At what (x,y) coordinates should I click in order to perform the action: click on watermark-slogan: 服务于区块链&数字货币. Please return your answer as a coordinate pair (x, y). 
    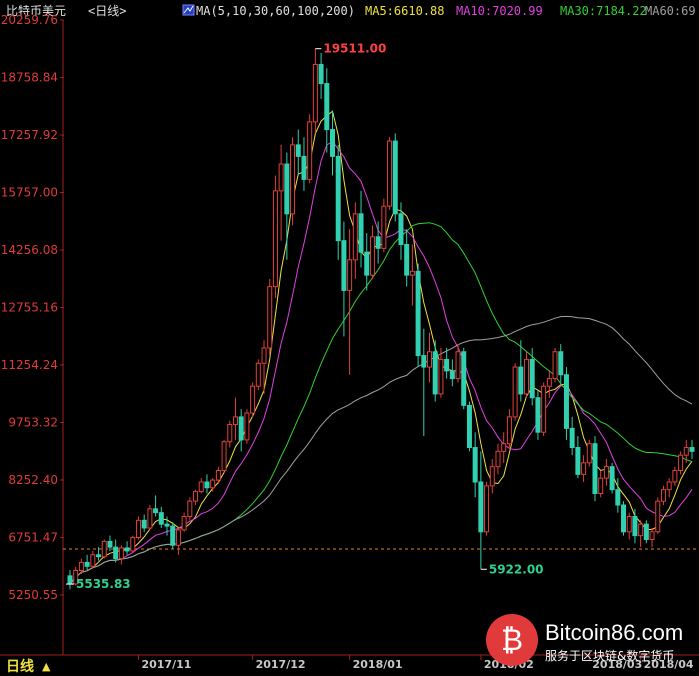
    Looking at the image, I should click on (609, 655).